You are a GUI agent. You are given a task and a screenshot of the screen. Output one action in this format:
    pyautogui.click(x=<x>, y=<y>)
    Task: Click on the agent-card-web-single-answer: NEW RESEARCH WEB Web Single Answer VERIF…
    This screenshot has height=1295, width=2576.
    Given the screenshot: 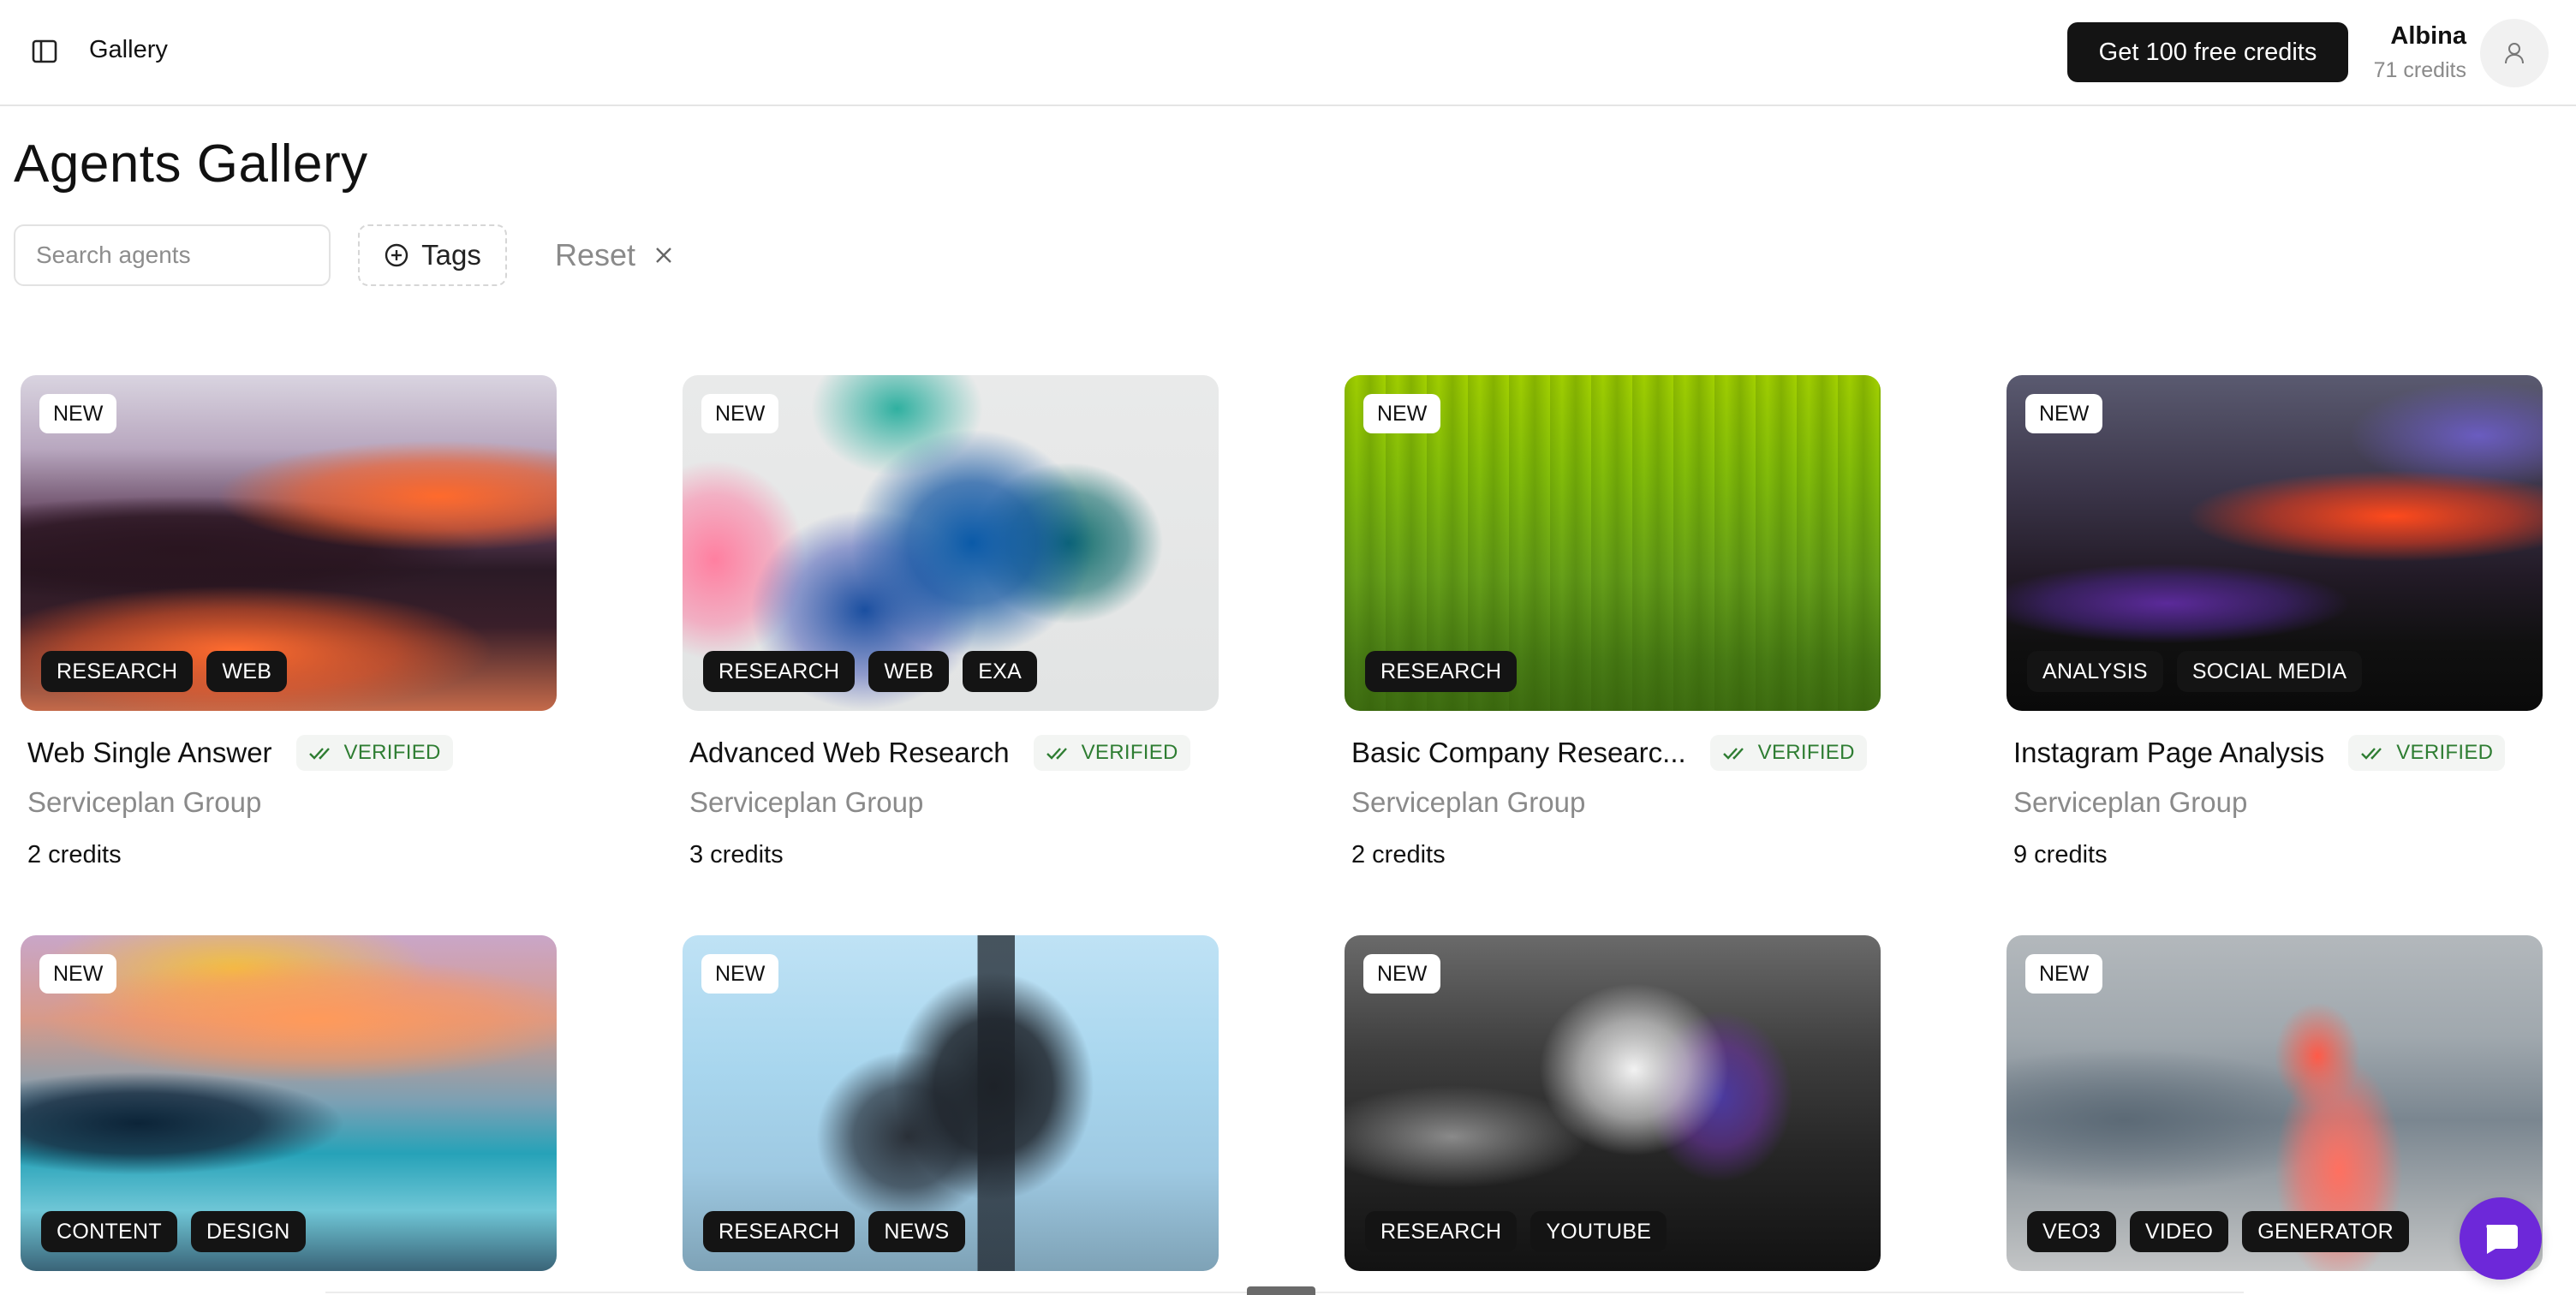 What is the action you would take?
    pyautogui.click(x=289, y=622)
    